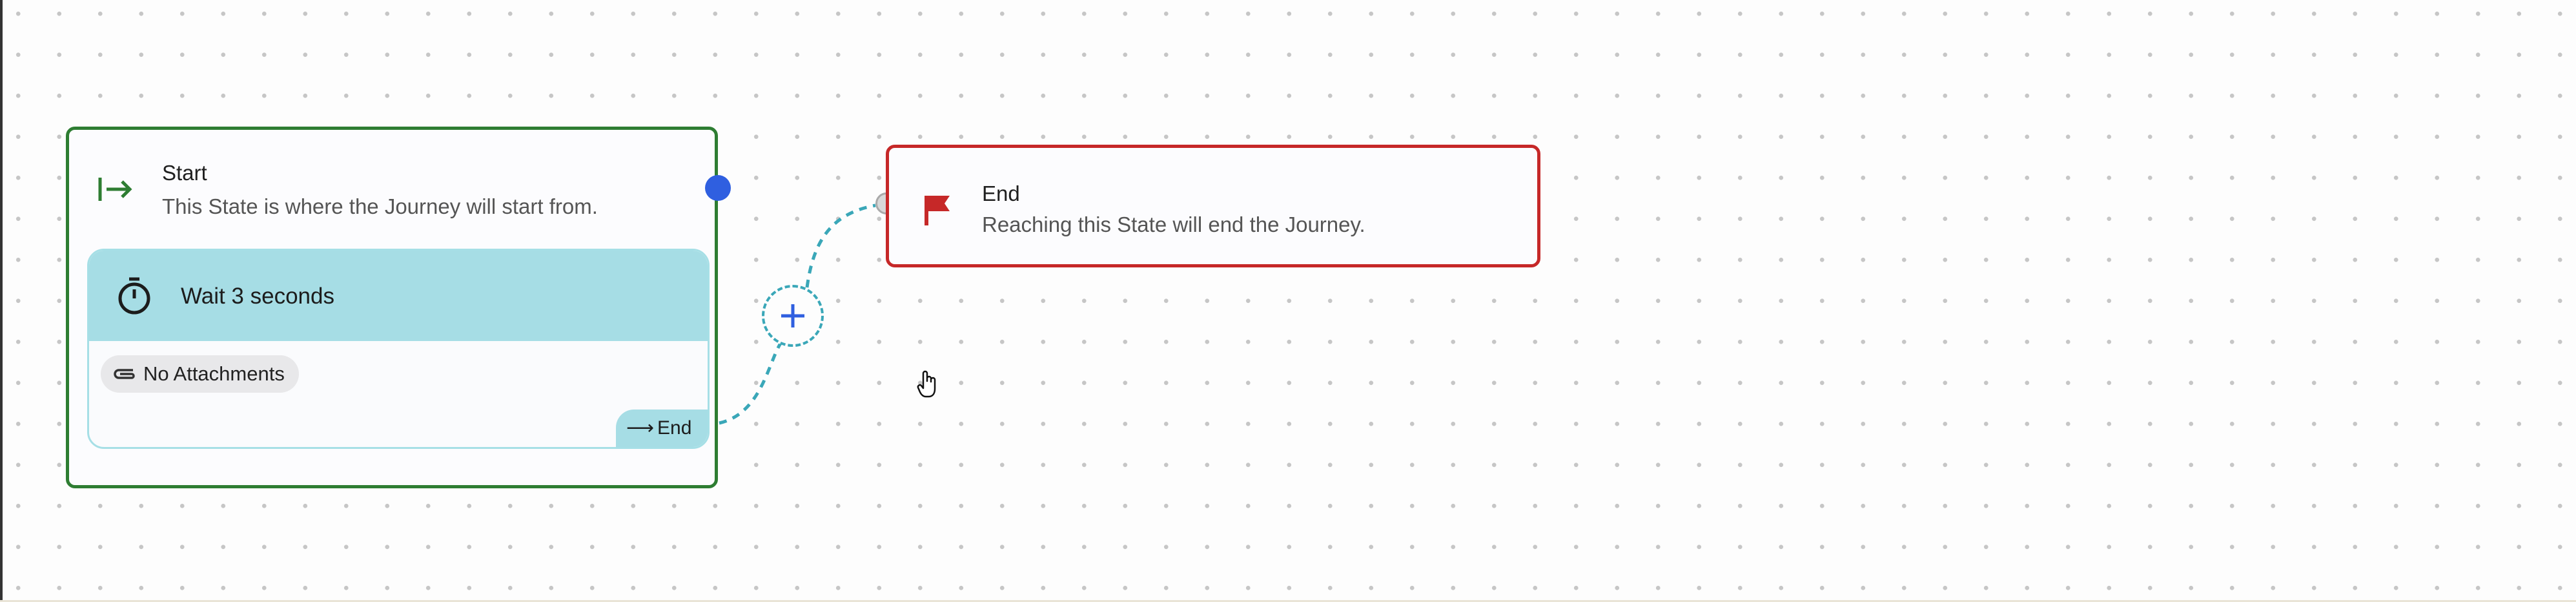 The image size is (2576, 602). I want to click on goto-end-pill: ⟶ End, so click(662, 428).